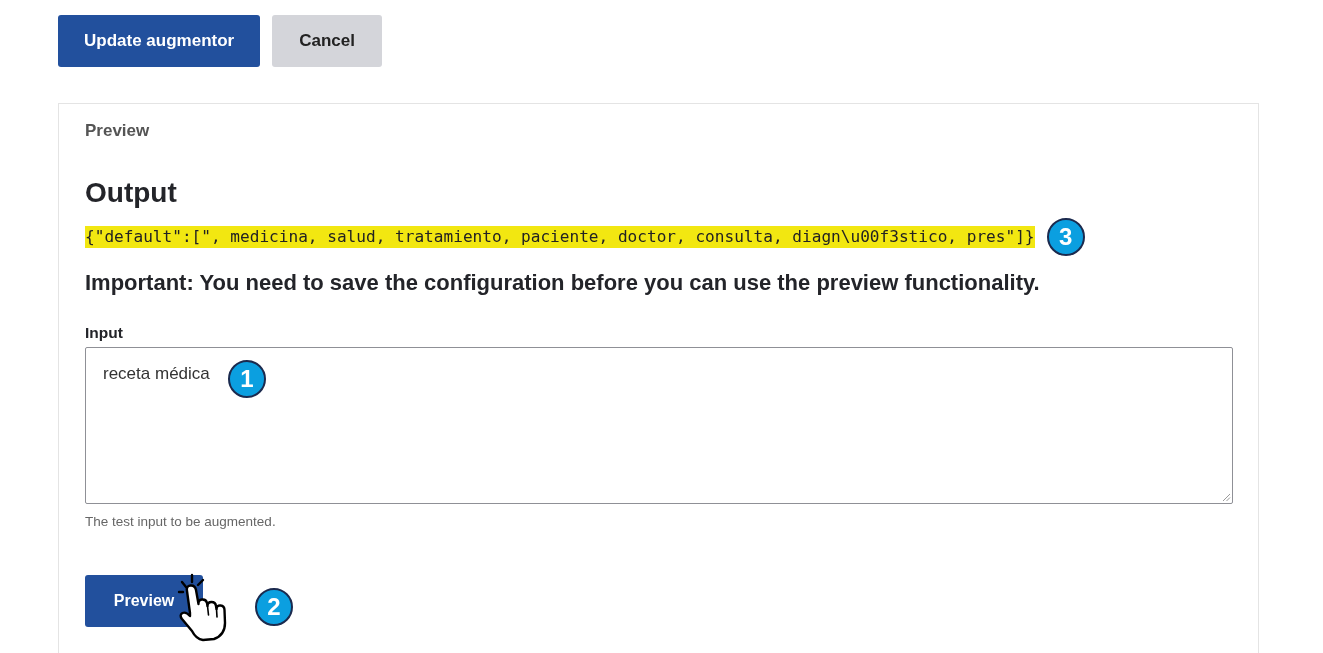 The width and height of the screenshot is (1323, 653). Describe the element at coordinates (104, 333) in the screenshot. I see `input-label: Input` at that location.